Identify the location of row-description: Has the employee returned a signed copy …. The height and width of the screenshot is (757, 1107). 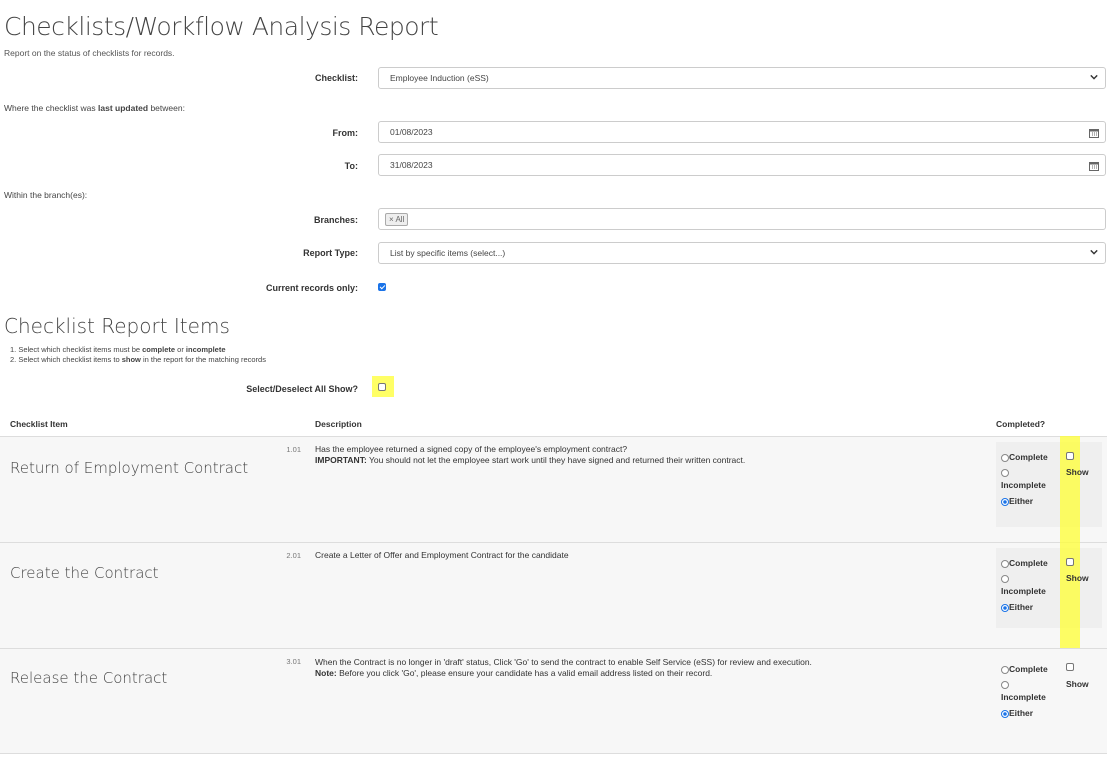
(530, 455).